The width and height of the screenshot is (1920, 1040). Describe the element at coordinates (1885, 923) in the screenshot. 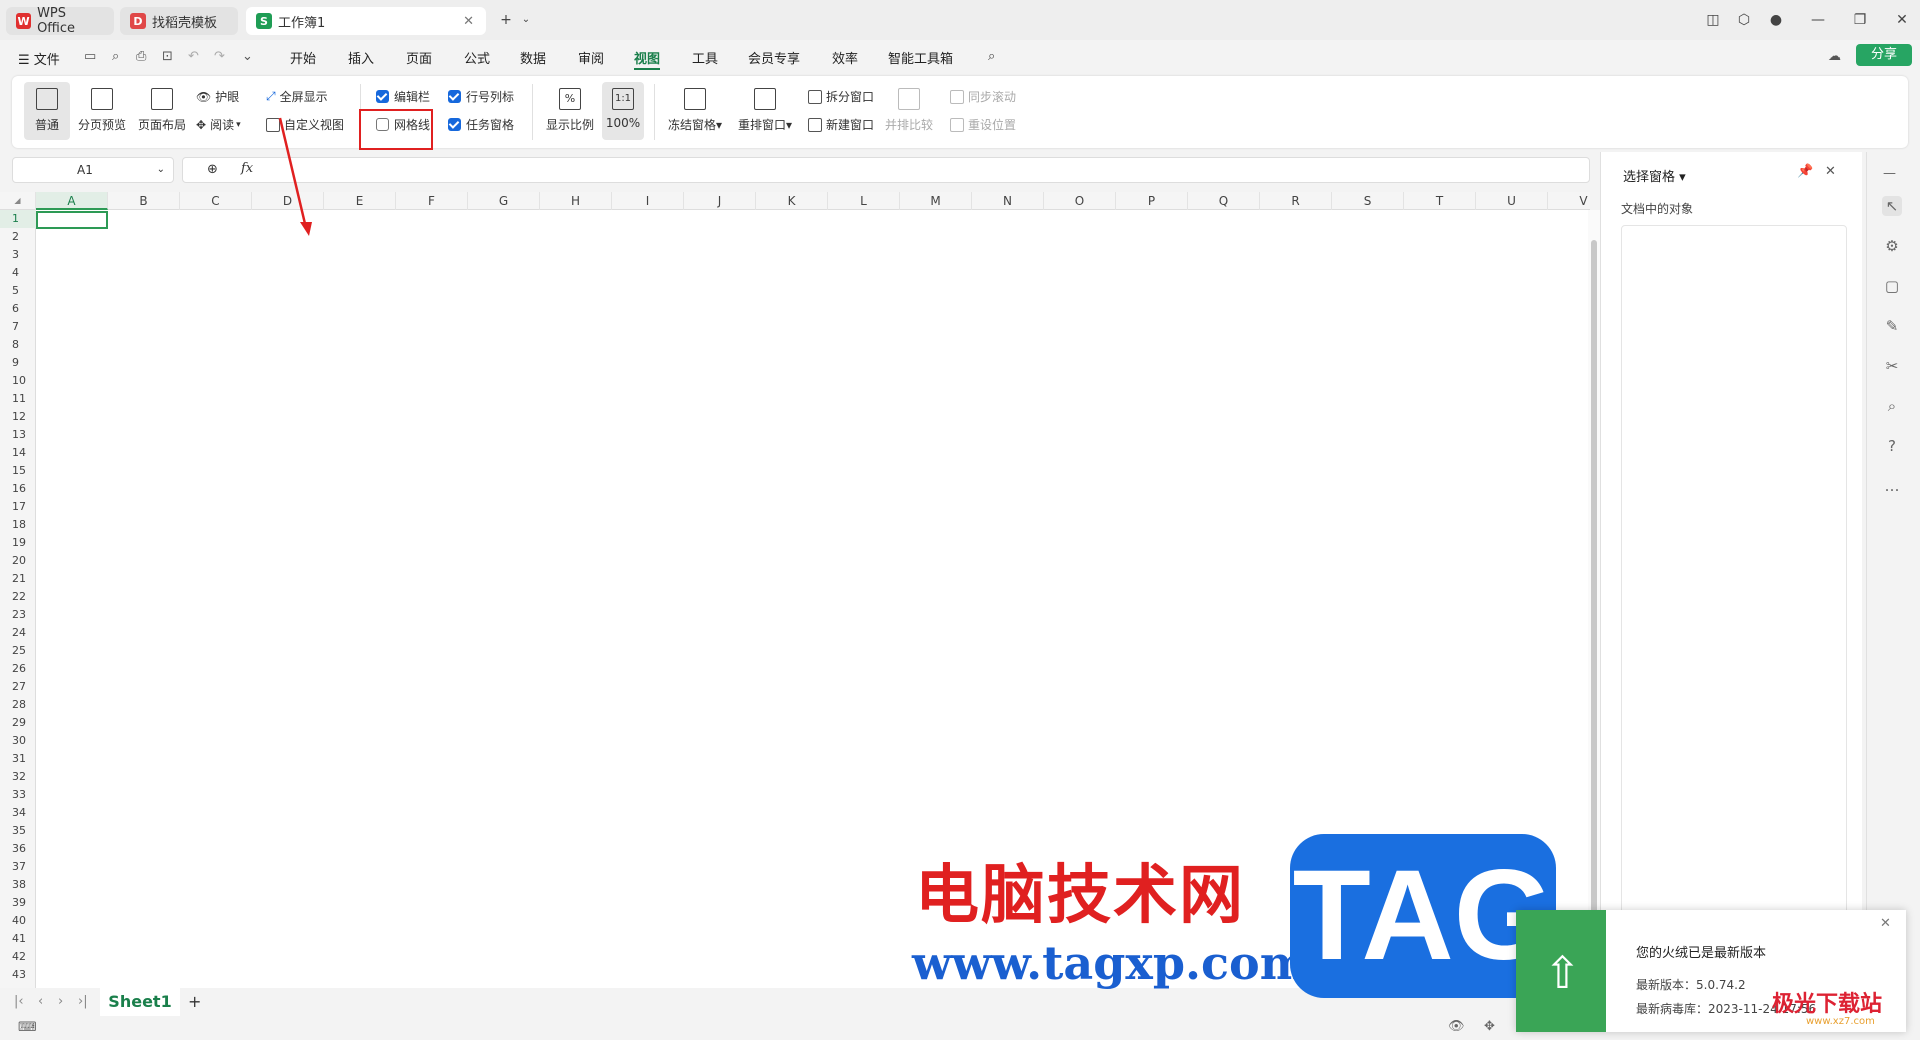

I see `close-notification-icon: ✕` at that location.